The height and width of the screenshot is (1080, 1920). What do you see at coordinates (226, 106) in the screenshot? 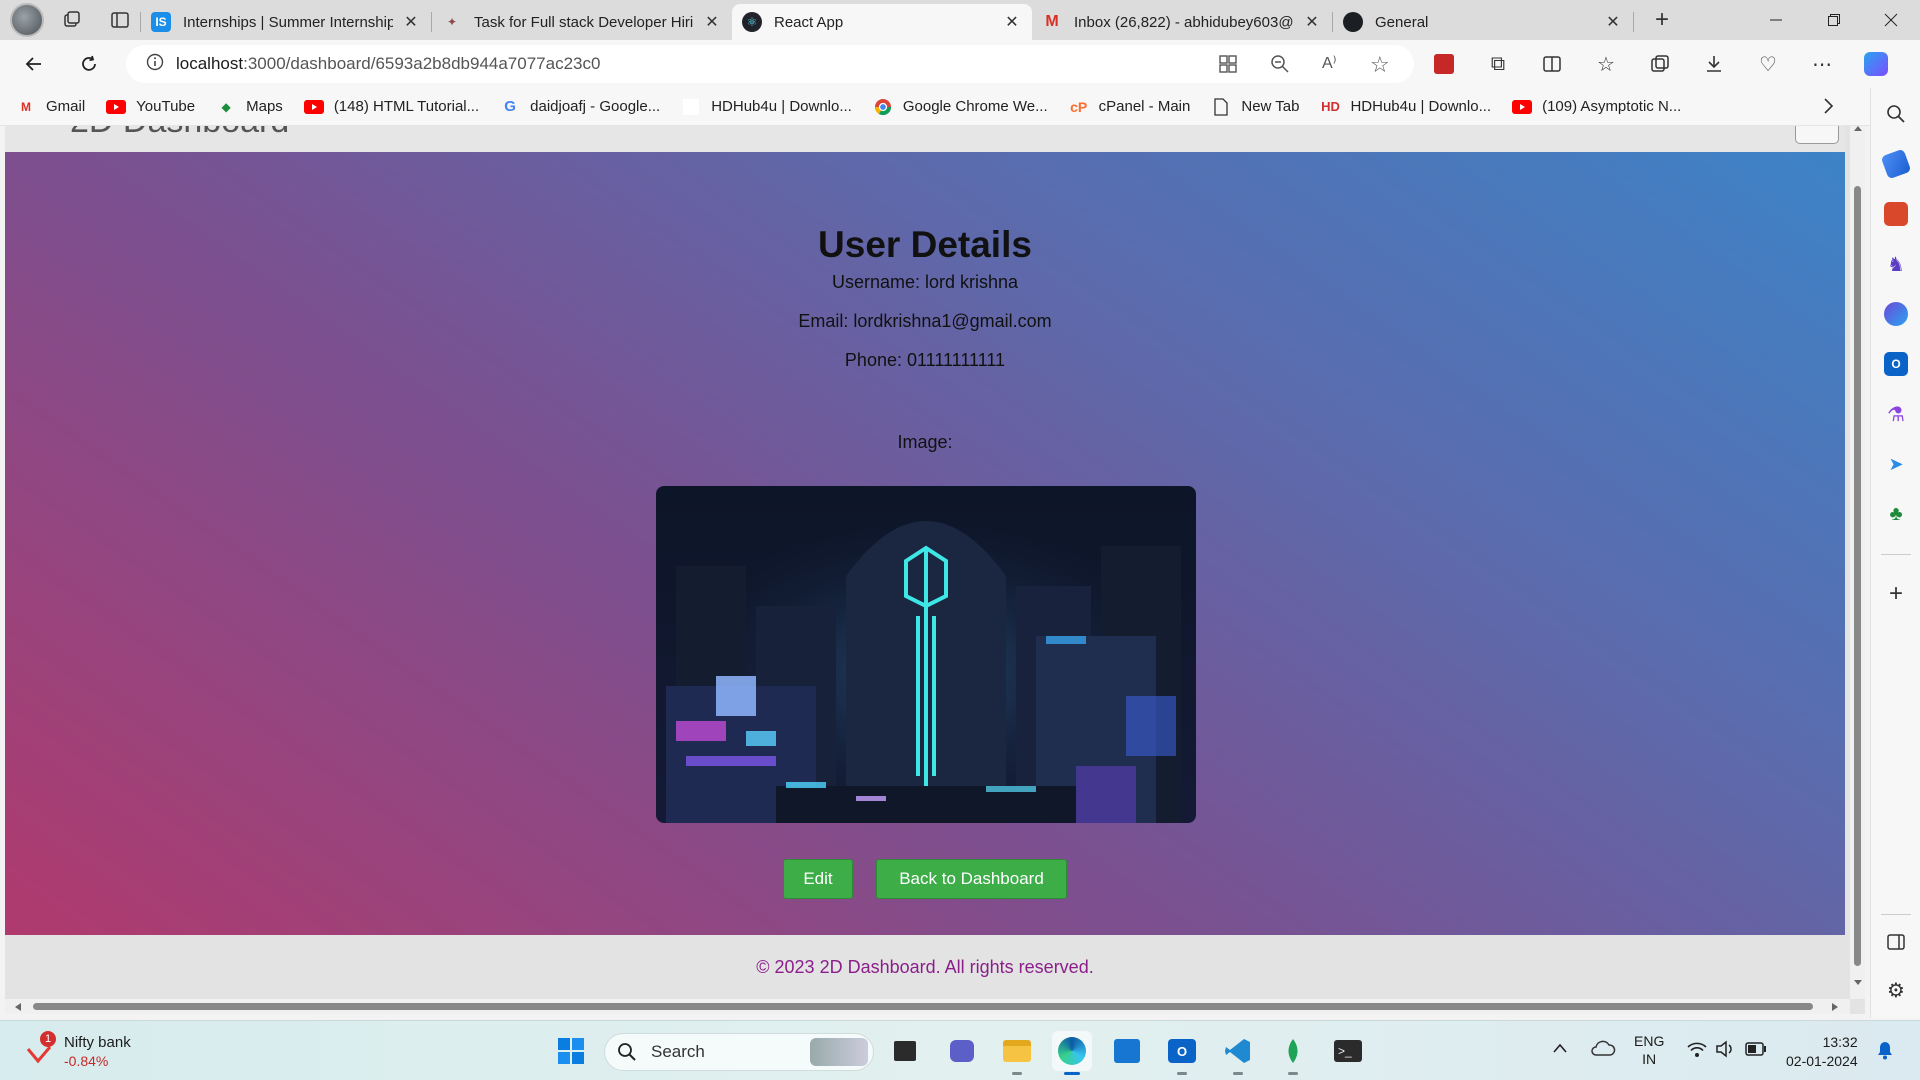
I see `maps-icon: ◆` at bounding box center [226, 106].